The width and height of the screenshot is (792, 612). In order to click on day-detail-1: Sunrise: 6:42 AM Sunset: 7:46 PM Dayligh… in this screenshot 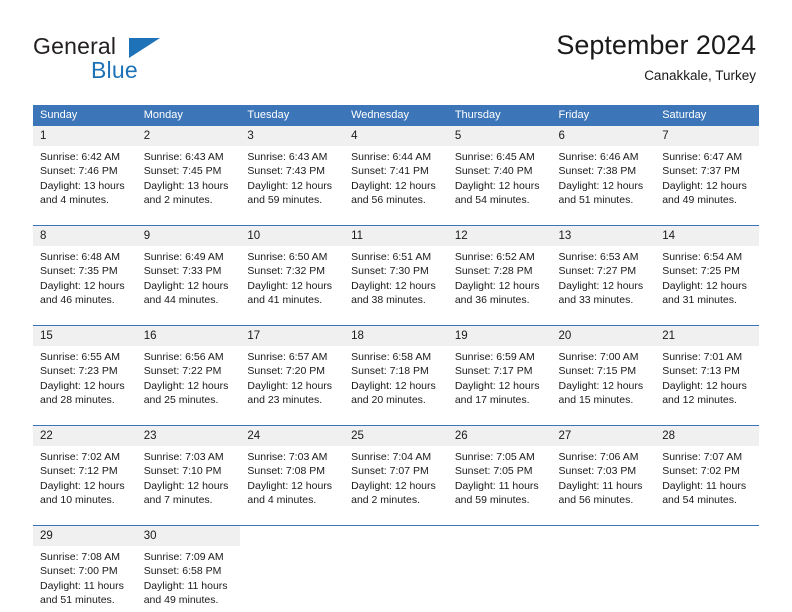, I will do `click(85, 179)`.